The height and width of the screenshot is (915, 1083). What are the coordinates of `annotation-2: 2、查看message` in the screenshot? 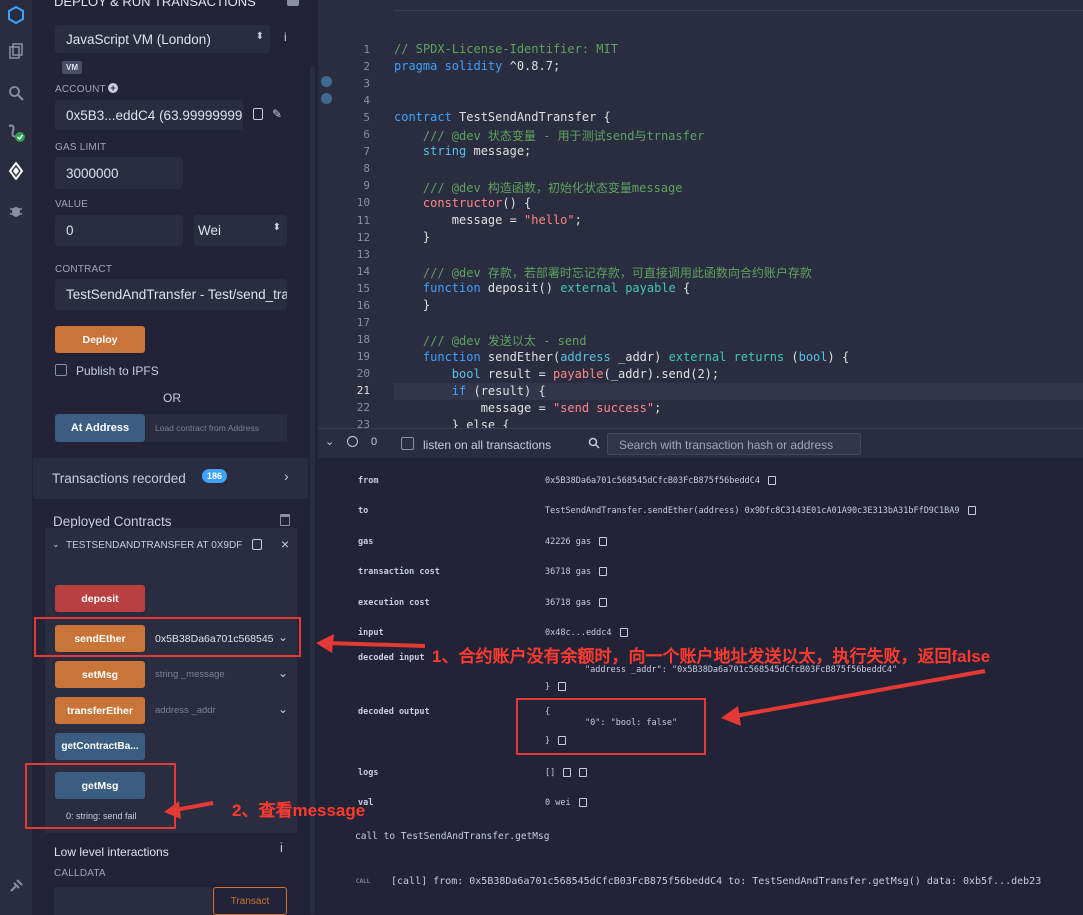 It's located at (299, 810).